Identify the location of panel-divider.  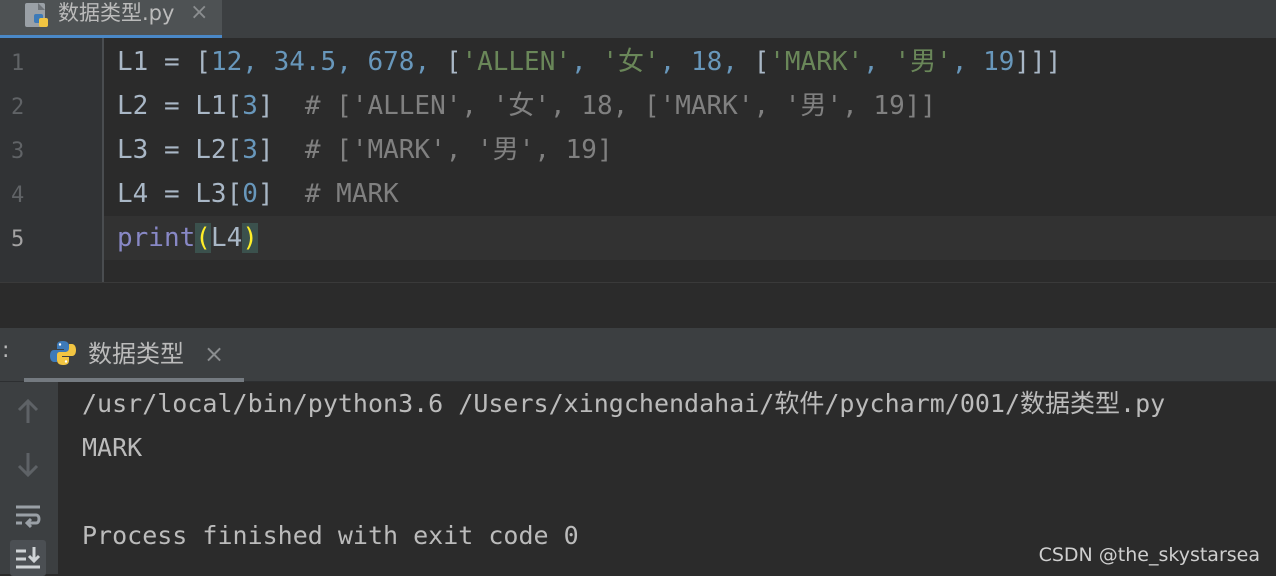
(638, 305).